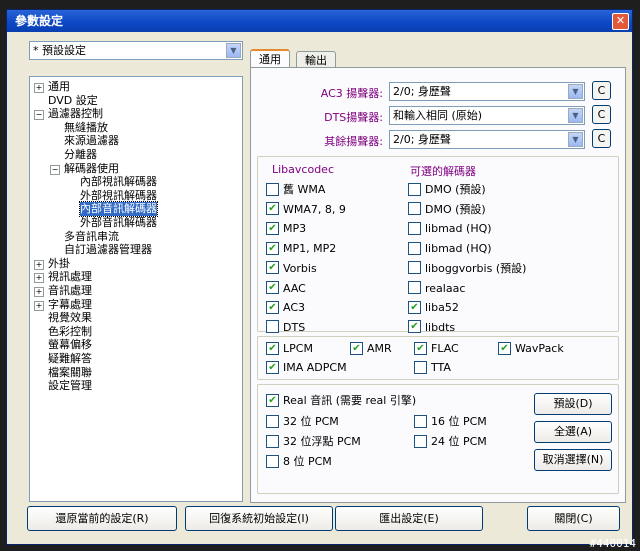 This screenshot has width=640, height=551. What do you see at coordinates (118, 209) in the screenshot?
I see `tree-item: 內部音訊解碼器` at bounding box center [118, 209].